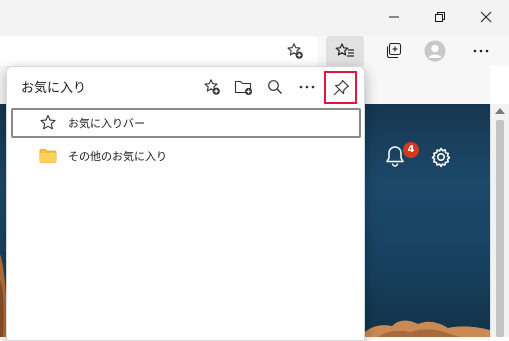  I want to click on search-icon, so click(275, 87).